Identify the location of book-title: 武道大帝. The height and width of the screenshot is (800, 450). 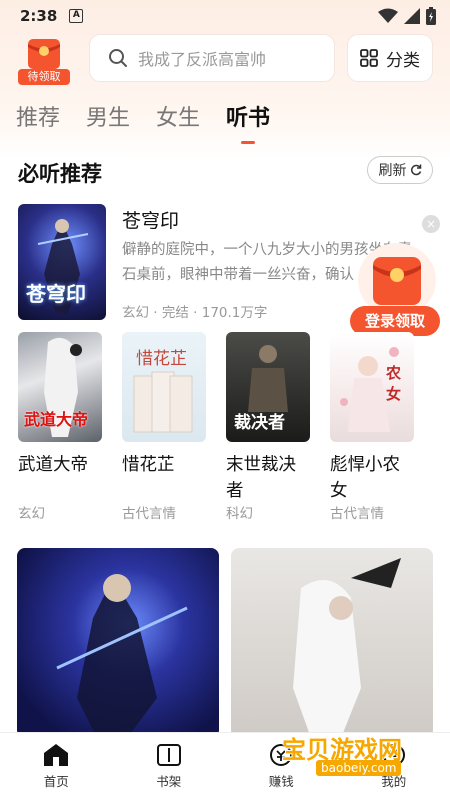
(60, 465).